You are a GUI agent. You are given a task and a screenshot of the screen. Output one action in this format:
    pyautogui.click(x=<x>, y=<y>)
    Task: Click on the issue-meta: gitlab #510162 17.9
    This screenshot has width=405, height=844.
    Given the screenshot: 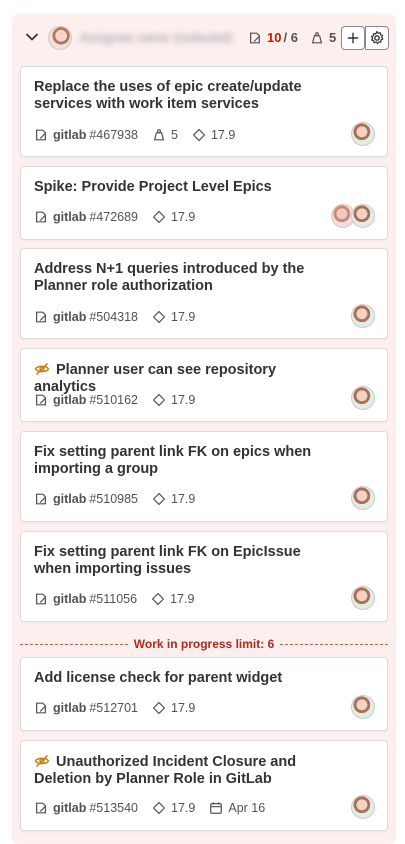 What is the action you would take?
    pyautogui.click(x=114, y=400)
    